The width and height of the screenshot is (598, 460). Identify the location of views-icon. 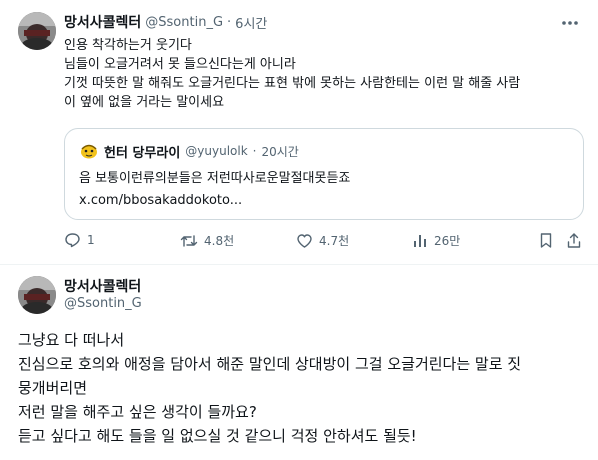
(420, 240).